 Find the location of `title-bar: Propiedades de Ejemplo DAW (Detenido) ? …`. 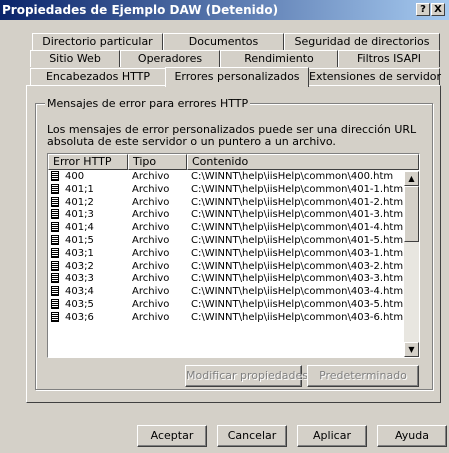

title-bar: Propiedades de Ejemplo DAW (Detenido) ? … is located at coordinates (224, 10).